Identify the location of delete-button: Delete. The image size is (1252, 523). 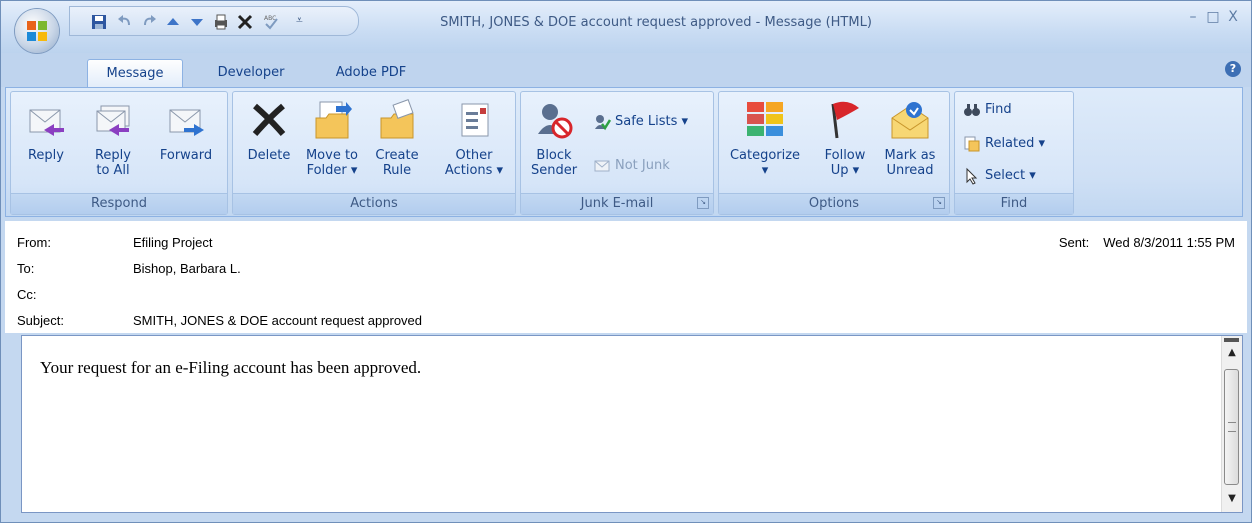
(269, 130).